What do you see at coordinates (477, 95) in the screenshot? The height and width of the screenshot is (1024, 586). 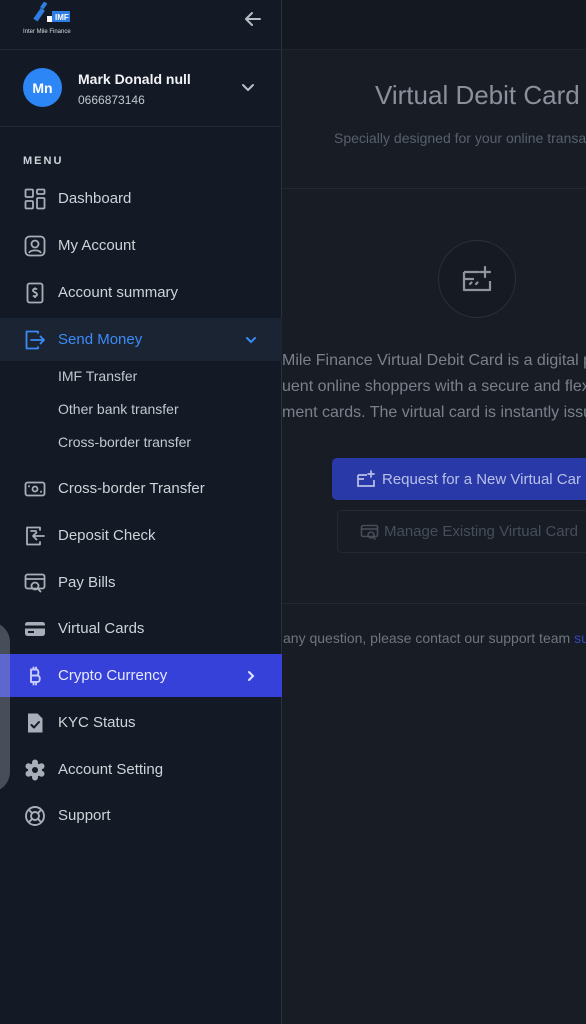 I see `page-title: Virtual Debit Card` at bounding box center [477, 95].